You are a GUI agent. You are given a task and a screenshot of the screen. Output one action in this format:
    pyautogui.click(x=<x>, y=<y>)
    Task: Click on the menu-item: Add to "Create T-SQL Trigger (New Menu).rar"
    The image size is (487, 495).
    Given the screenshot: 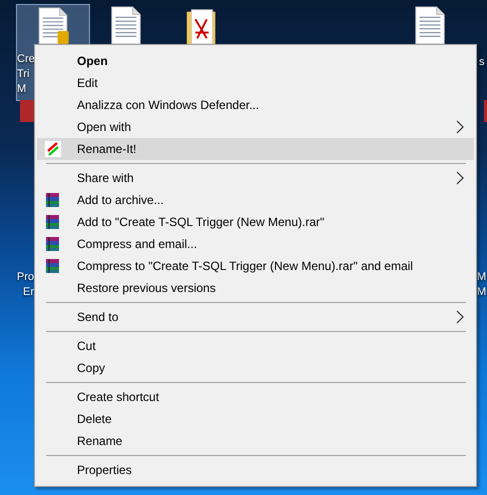 What is the action you would take?
    pyautogui.click(x=255, y=222)
    